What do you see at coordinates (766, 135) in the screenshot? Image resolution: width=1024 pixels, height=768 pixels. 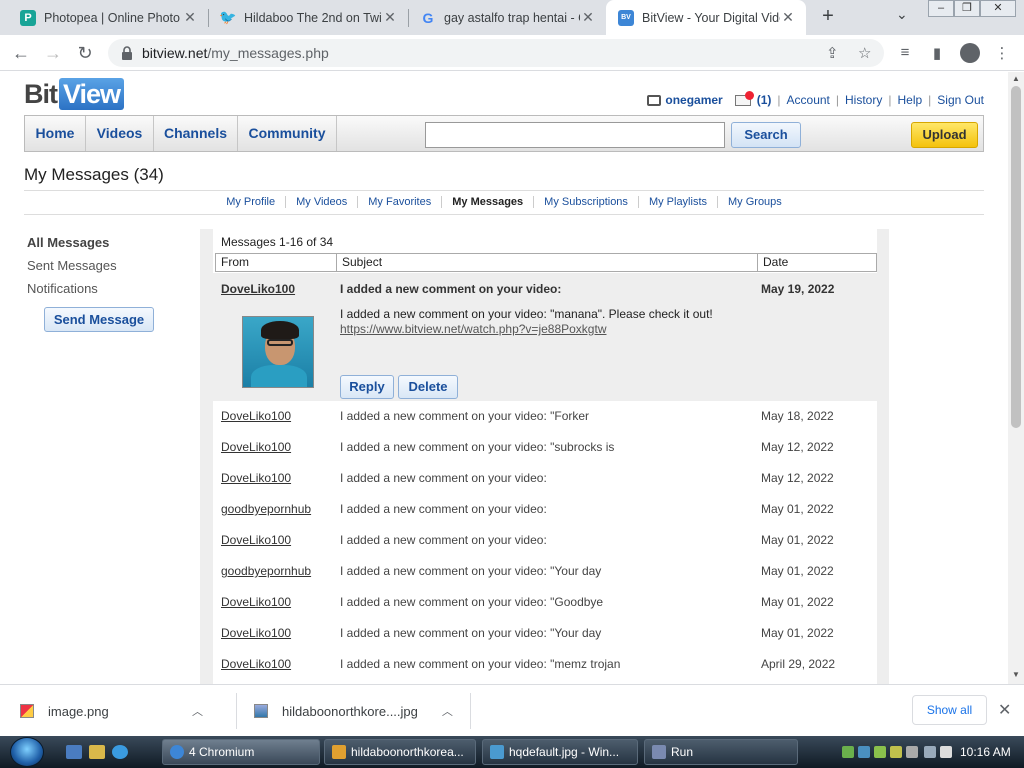 I see `search-button: Search` at bounding box center [766, 135].